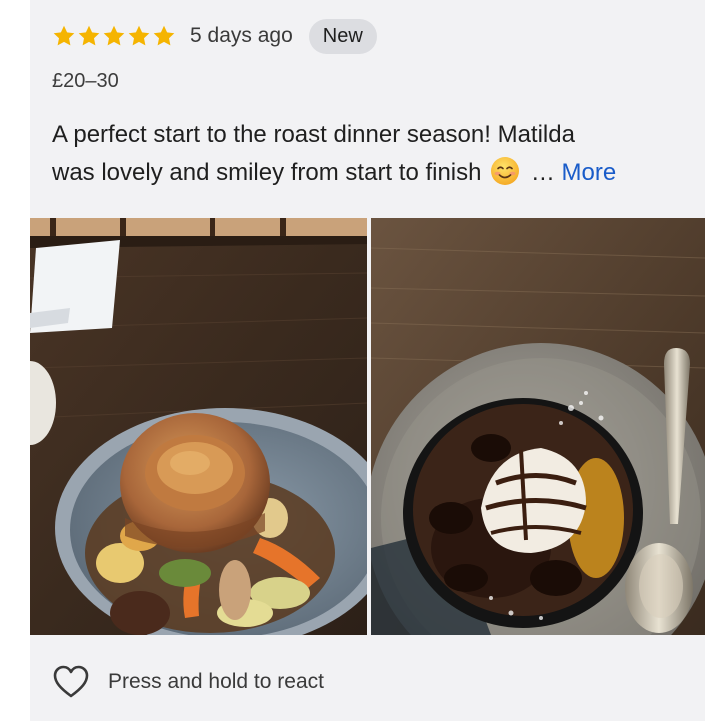 This screenshot has width=720, height=721. Describe the element at coordinates (589, 172) in the screenshot. I see `more-link: More` at that location.